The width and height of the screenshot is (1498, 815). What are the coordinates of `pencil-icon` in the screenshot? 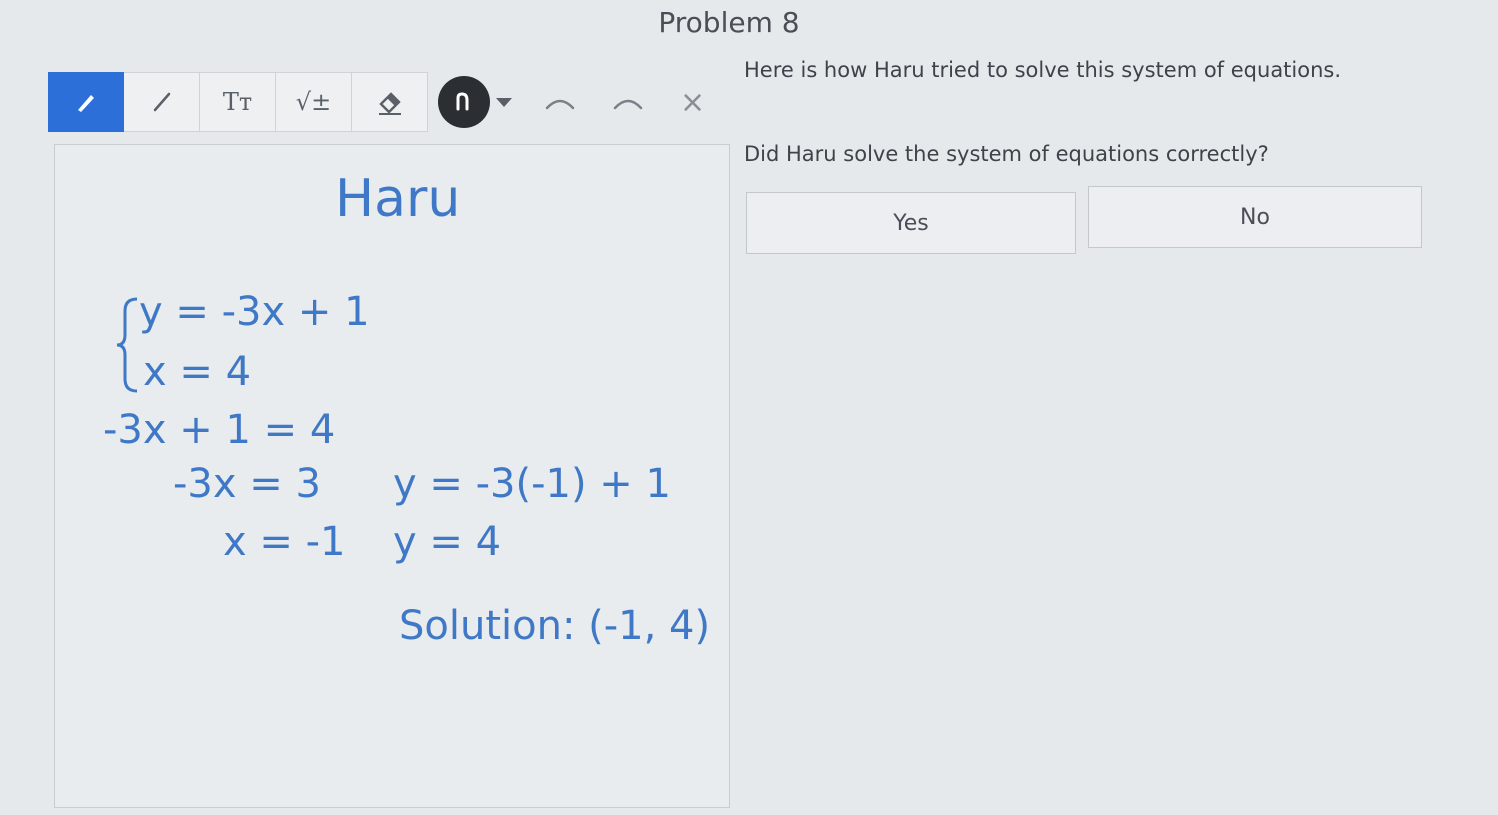 It's located at (86, 103).